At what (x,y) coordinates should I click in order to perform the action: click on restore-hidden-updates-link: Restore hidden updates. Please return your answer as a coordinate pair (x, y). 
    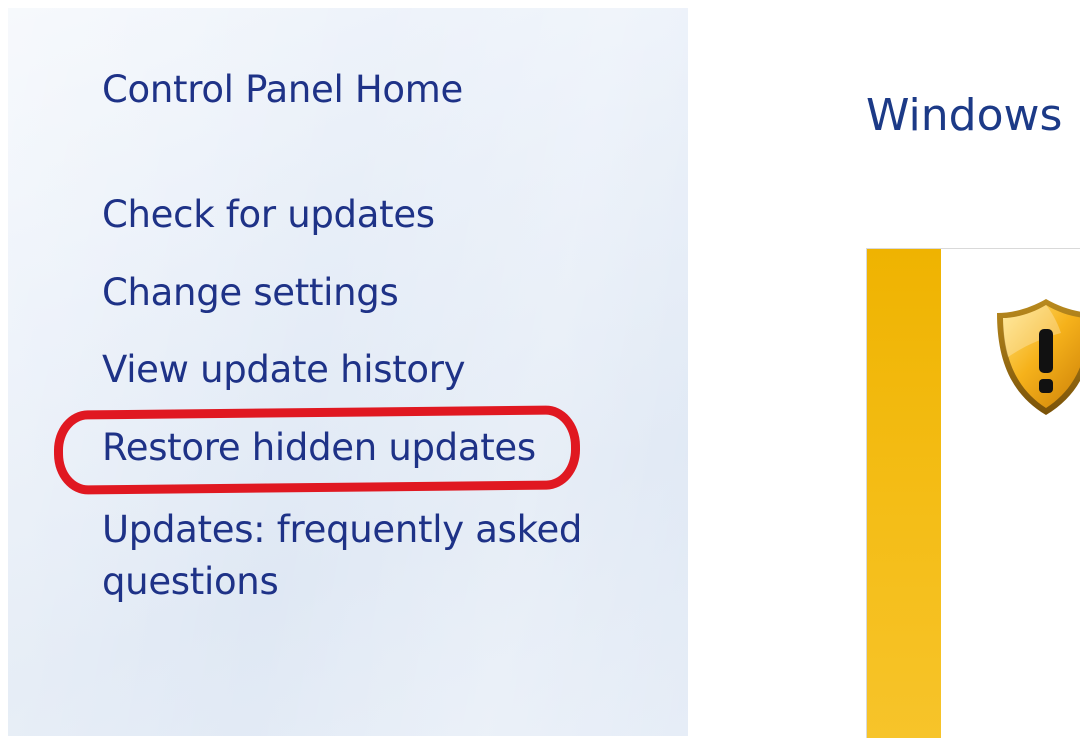
    Looking at the image, I should click on (319, 448).